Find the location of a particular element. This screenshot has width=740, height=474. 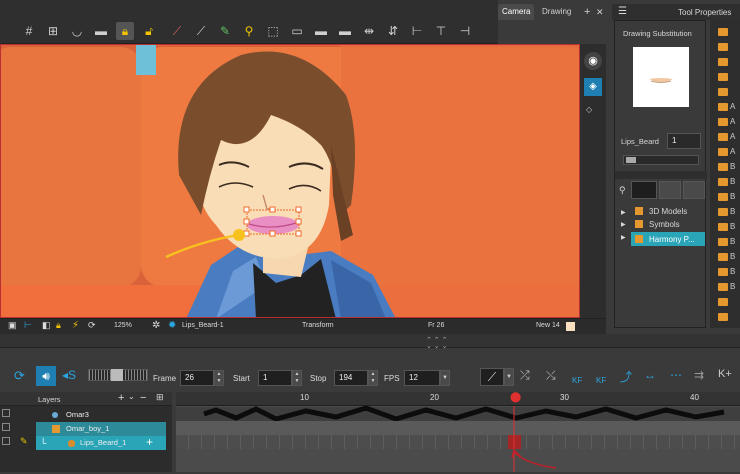

constant-icon: ↔ is located at coordinates (650, 375).